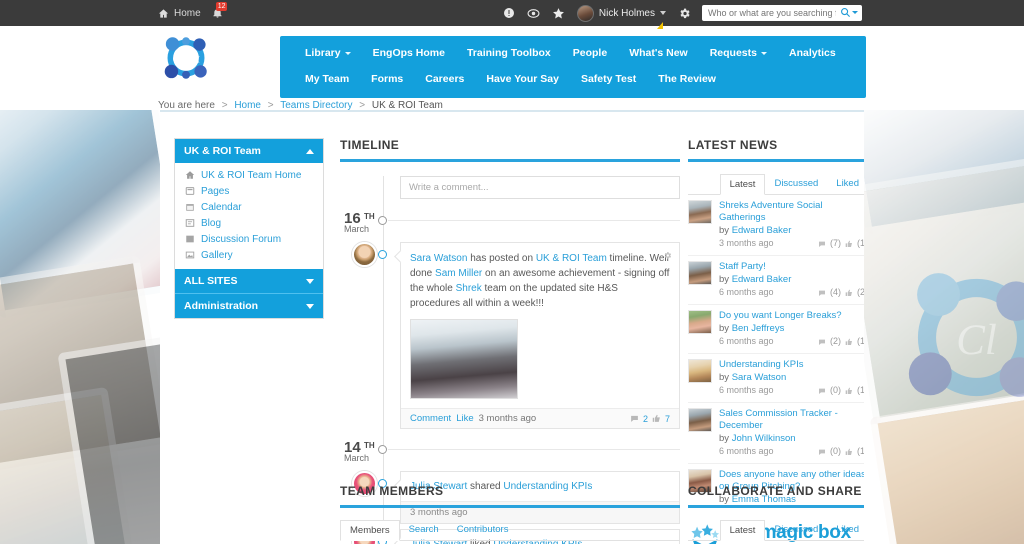 This screenshot has width=1024, height=544. Describe the element at coordinates (221, 207) in the screenshot. I see `sidebar-item-label: Calendar` at that location.